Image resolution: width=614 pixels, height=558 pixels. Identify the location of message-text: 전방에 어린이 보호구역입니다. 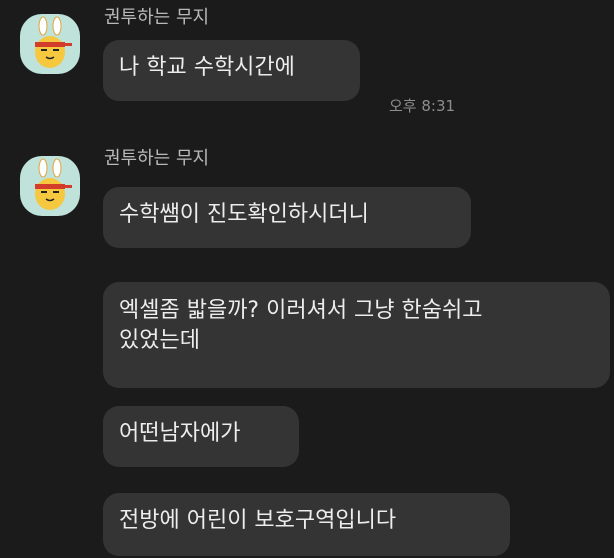
(258, 520).